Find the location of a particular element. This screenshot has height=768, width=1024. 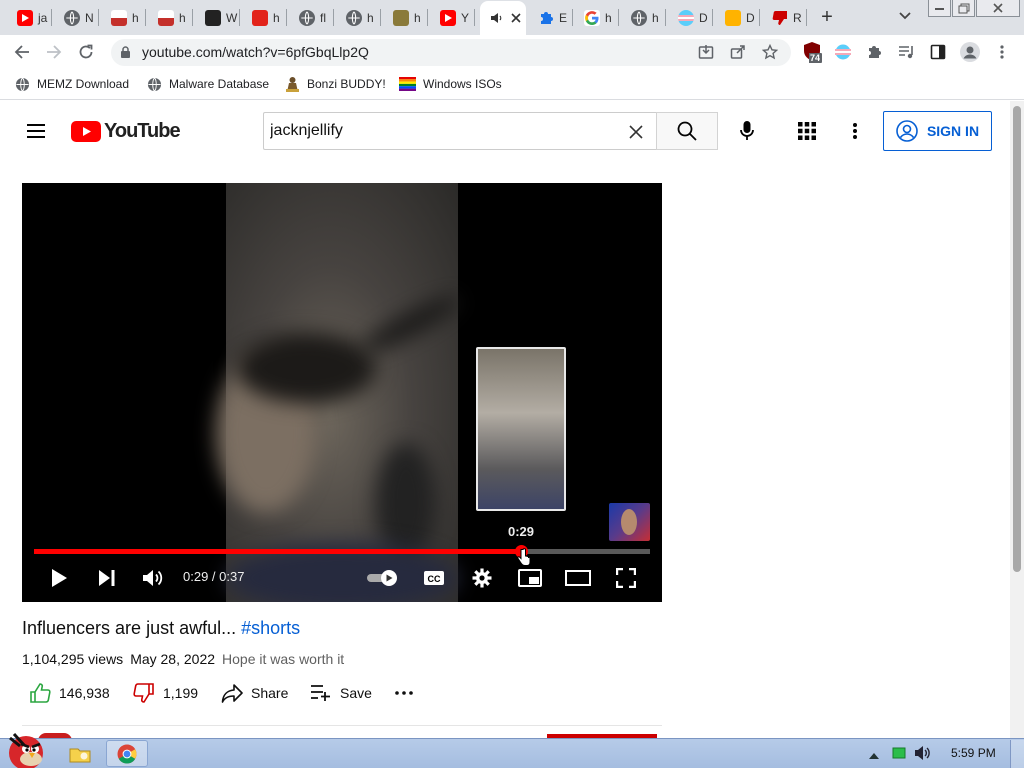

restore-button is located at coordinates (963, 8).